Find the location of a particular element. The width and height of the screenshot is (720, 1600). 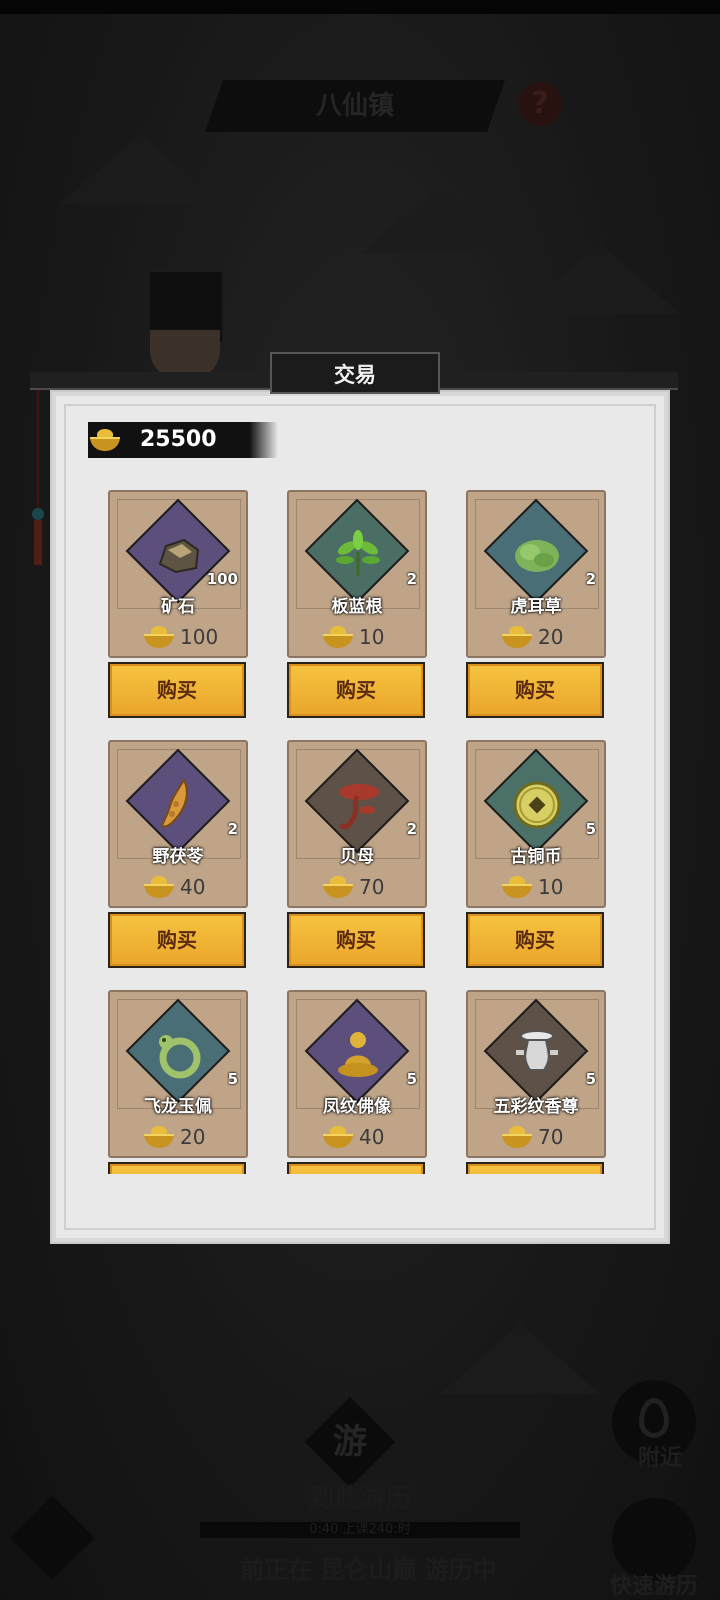

item-card: 2 野茯苓 40 is located at coordinates (178, 824).